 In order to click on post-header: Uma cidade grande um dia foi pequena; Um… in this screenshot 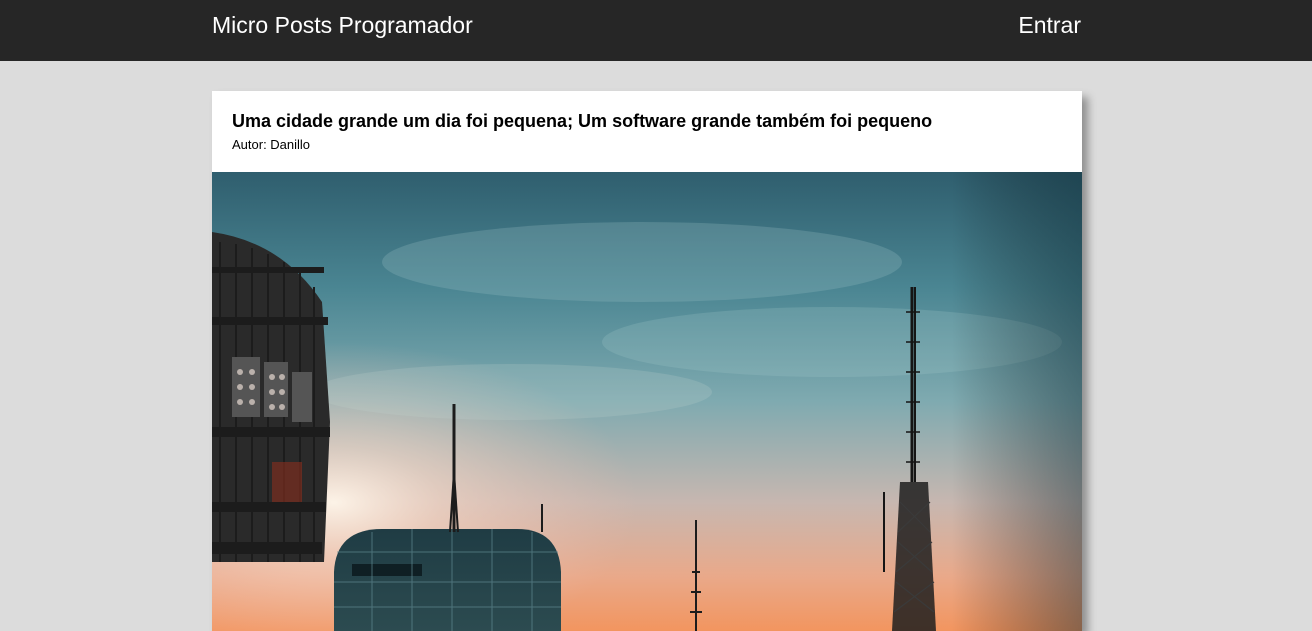, I will do `click(647, 131)`.